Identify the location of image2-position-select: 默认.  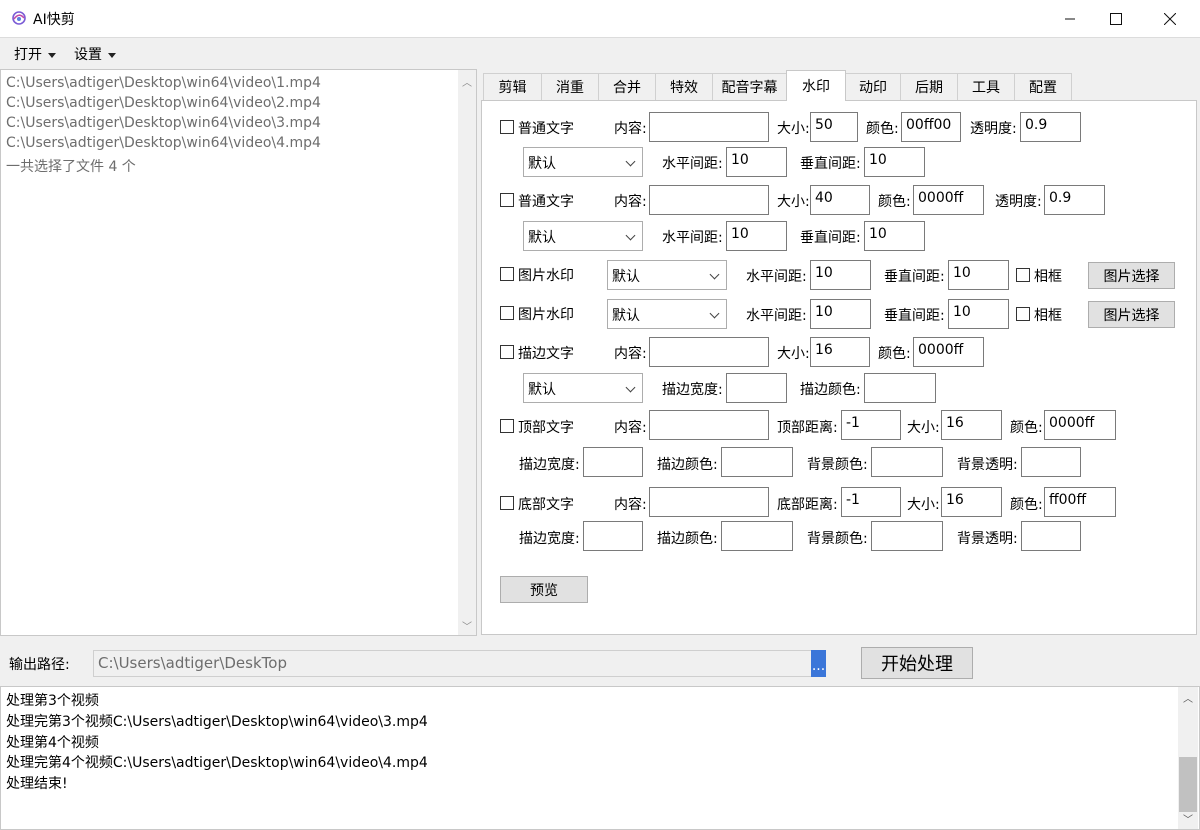
(667, 314).